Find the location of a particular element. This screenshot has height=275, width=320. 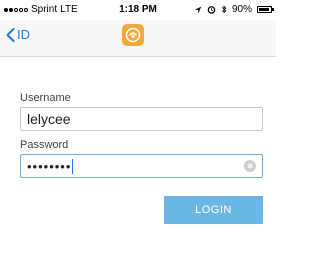

username-label: Username is located at coordinates (45, 98).